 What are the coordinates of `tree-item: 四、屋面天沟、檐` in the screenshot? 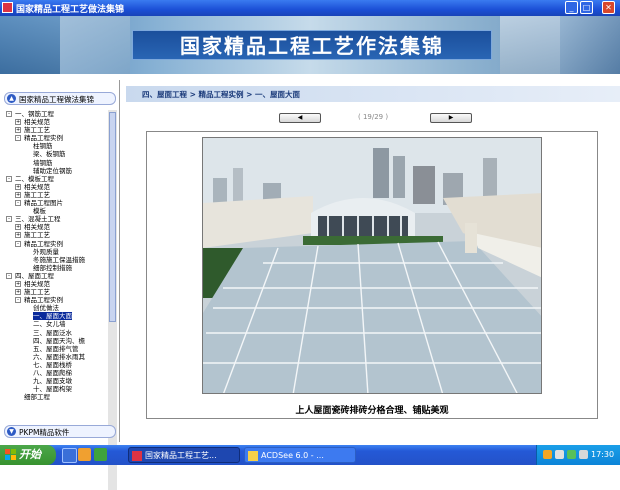 It's located at (57, 341).